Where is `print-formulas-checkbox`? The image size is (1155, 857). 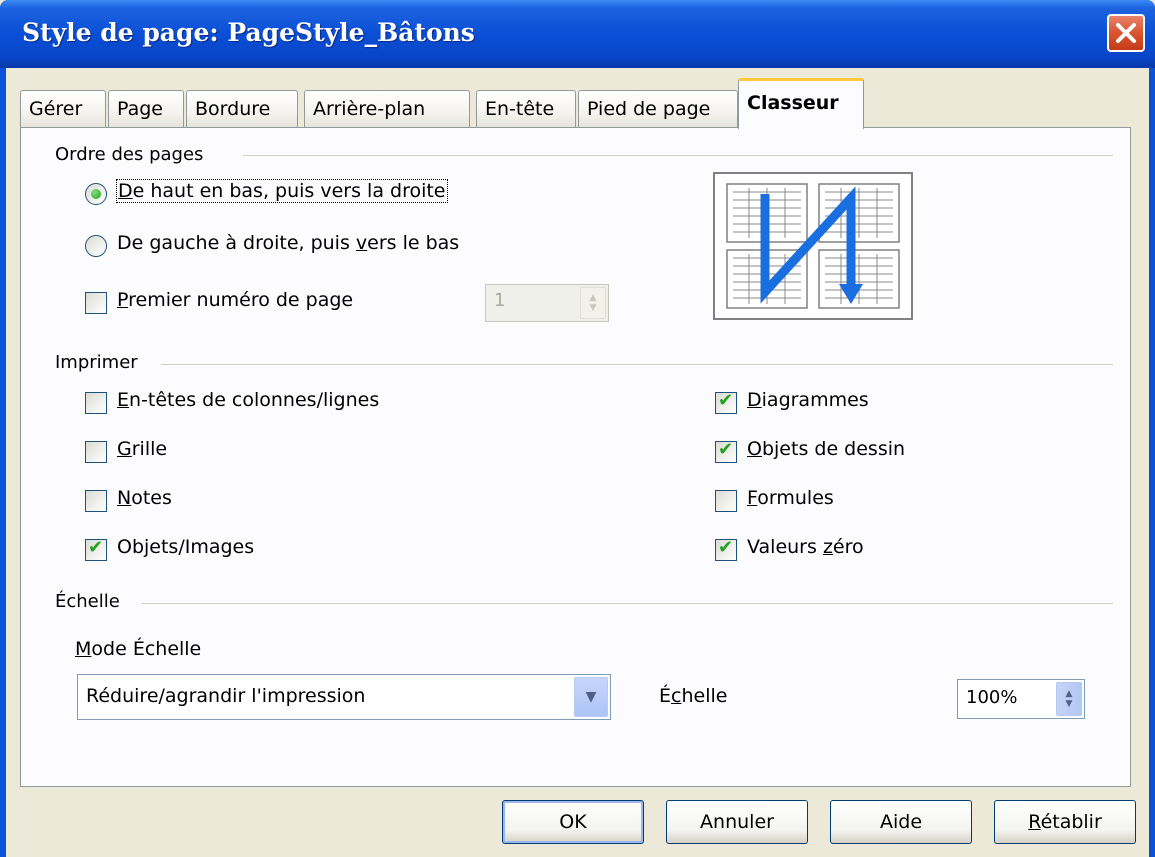 print-formulas-checkbox is located at coordinates (726, 501).